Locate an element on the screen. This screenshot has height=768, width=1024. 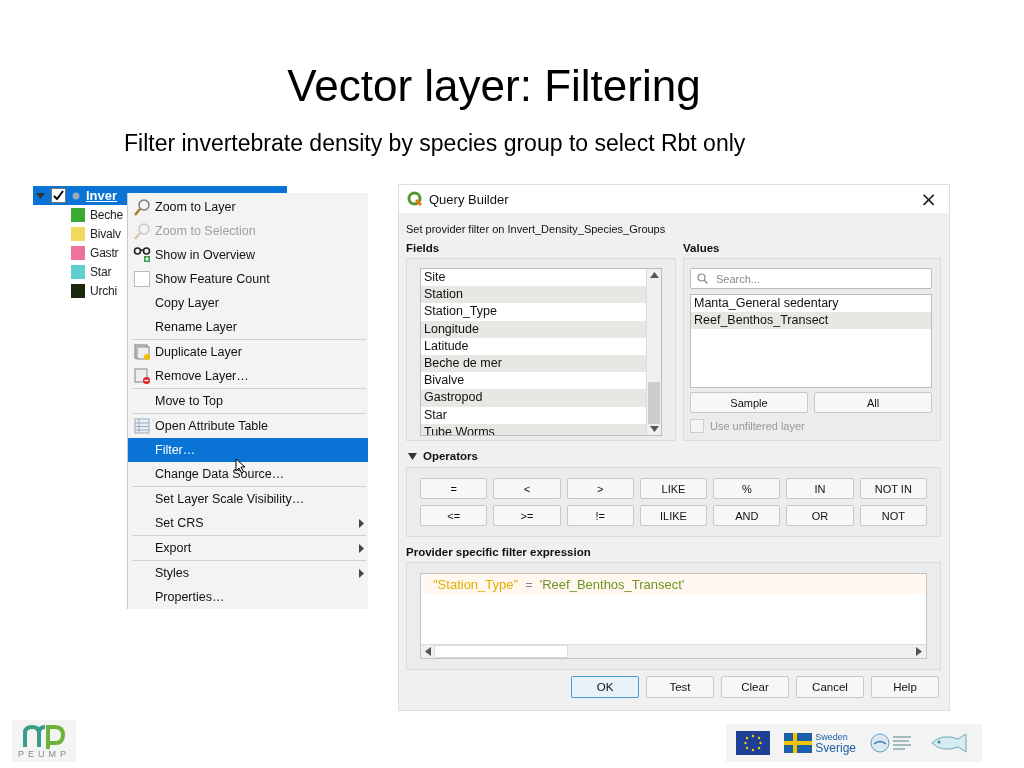
checkbox-label: Use unfiltered layer is located at coordinates (757, 426).